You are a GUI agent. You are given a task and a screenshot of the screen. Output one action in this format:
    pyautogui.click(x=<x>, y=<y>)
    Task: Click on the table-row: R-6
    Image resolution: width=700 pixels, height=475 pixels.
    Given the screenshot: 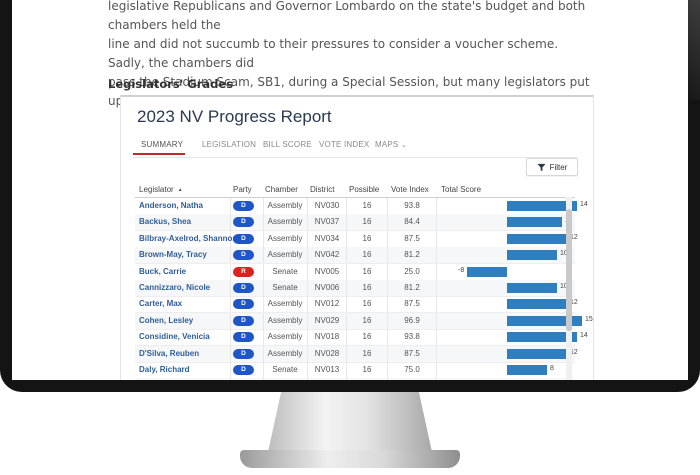 What is the action you would take?
    pyautogui.click(x=355, y=379)
    